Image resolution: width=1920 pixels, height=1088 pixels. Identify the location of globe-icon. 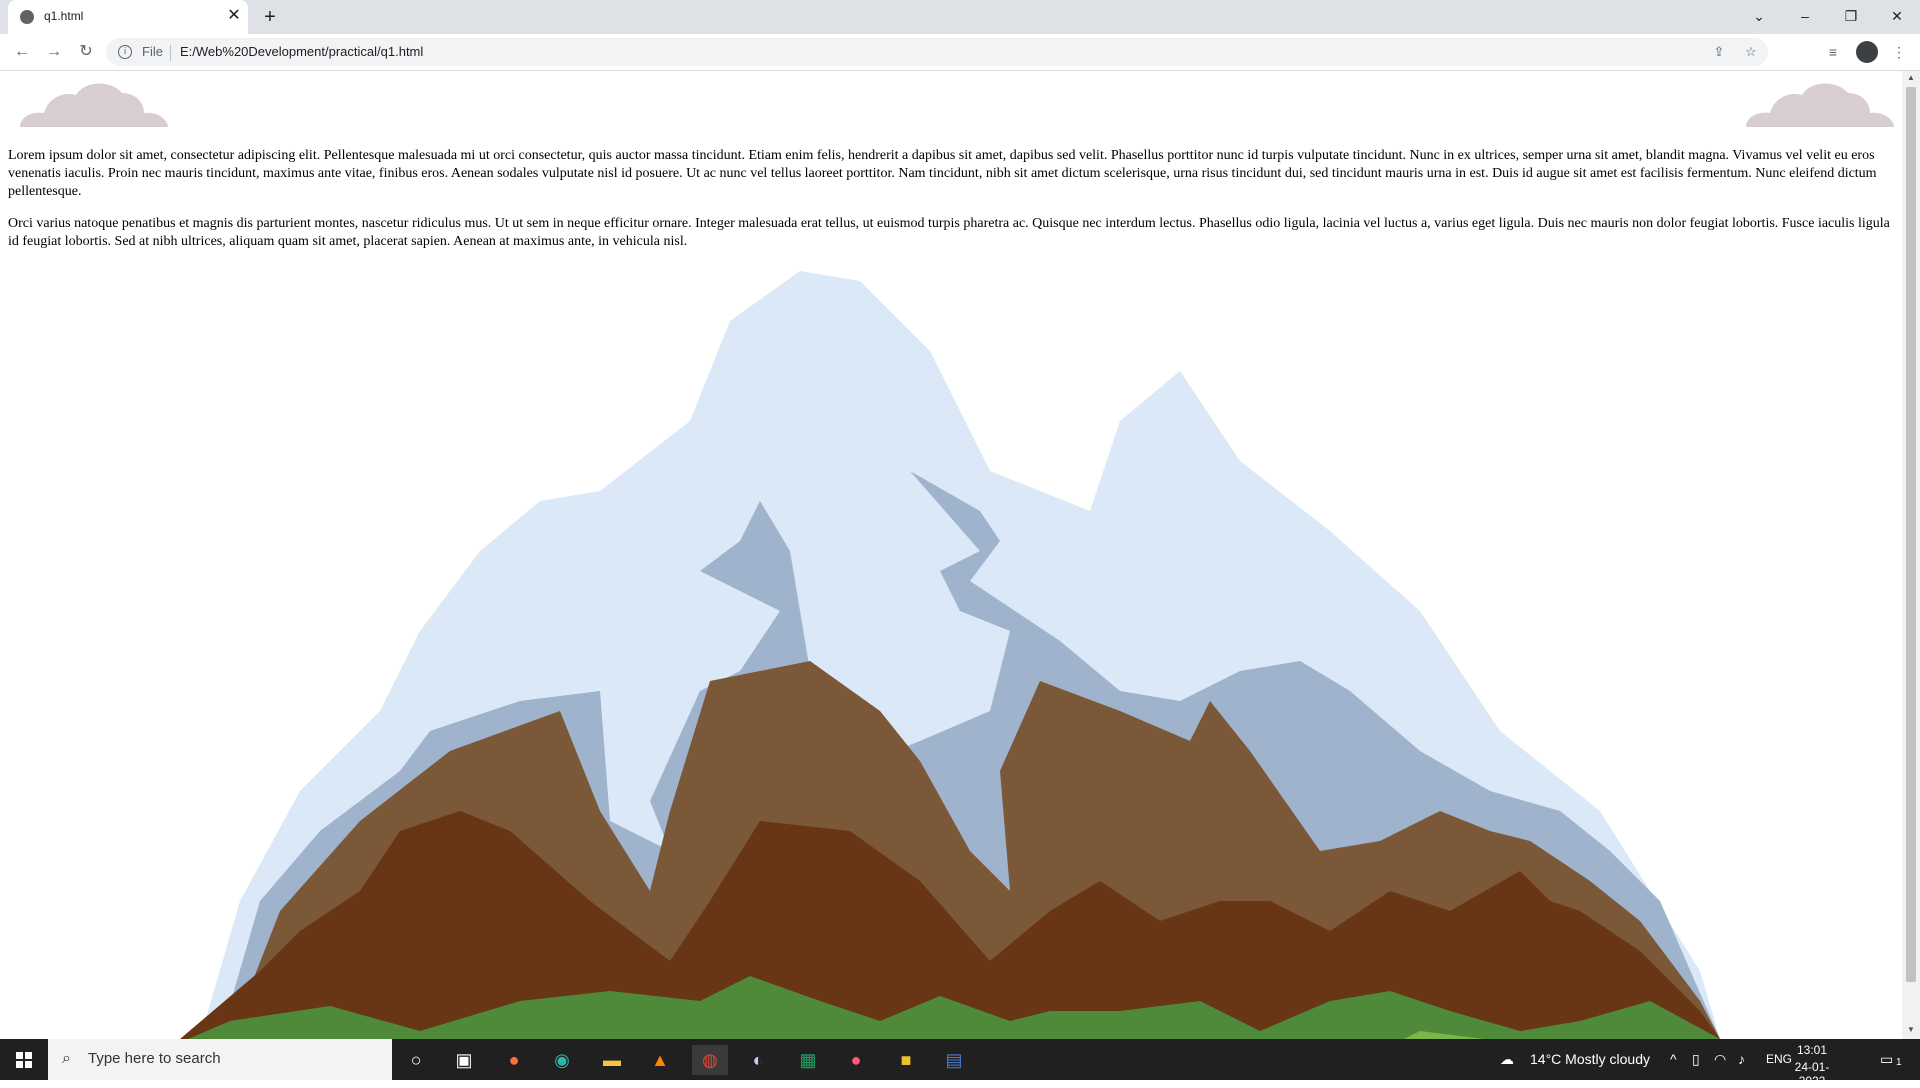
(27, 17).